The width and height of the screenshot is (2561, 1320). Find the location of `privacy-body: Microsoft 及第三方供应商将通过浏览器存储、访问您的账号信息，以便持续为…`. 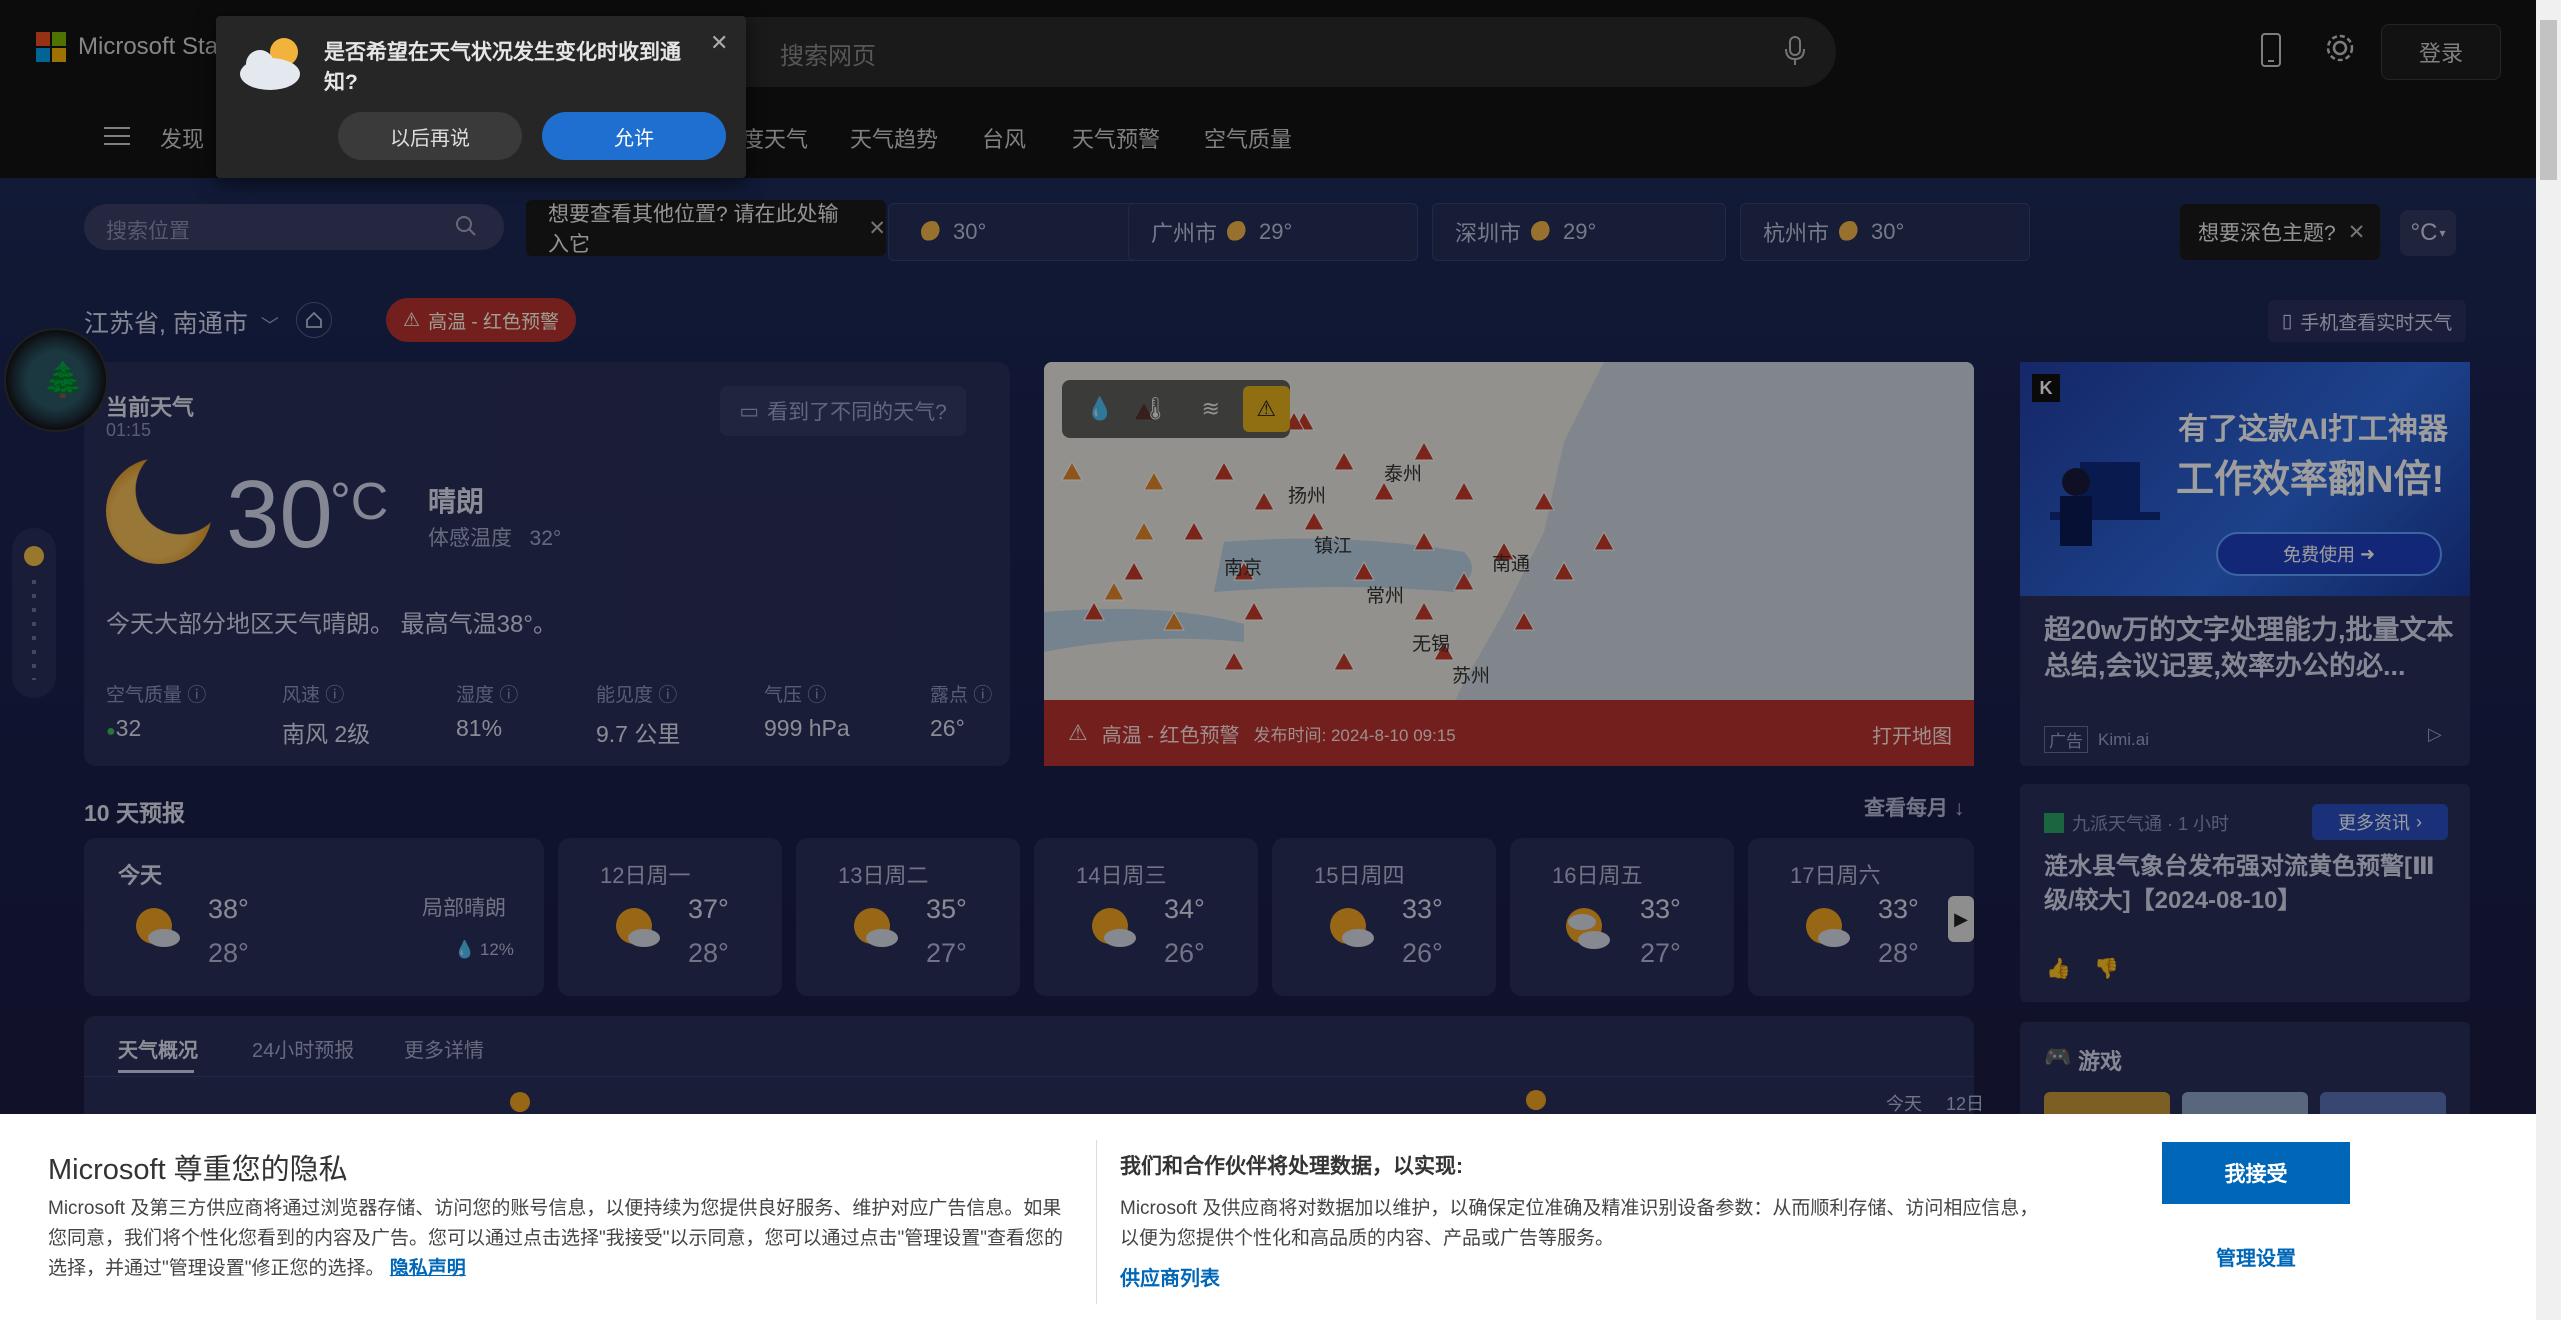

privacy-body: Microsoft 及第三方供应商将通过浏览器存储、访问您的账号信息，以便持续为… is located at coordinates (561, 1239).